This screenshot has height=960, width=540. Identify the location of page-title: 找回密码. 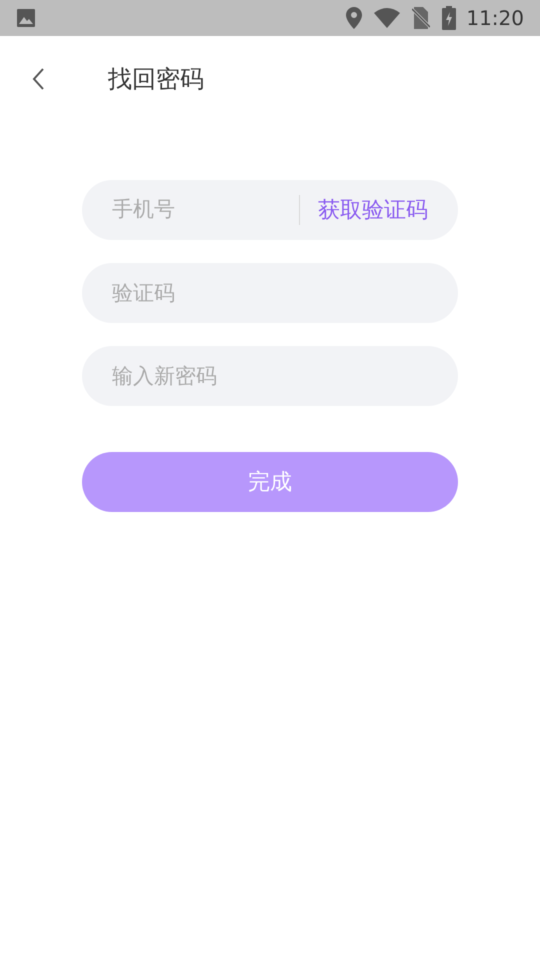
(156, 79).